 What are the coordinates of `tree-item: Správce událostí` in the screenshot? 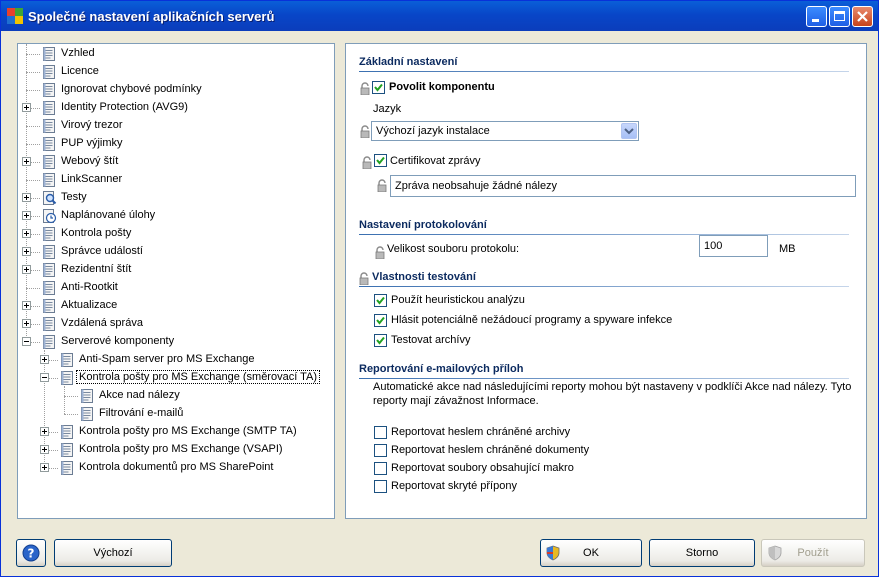 It's located at (176, 252).